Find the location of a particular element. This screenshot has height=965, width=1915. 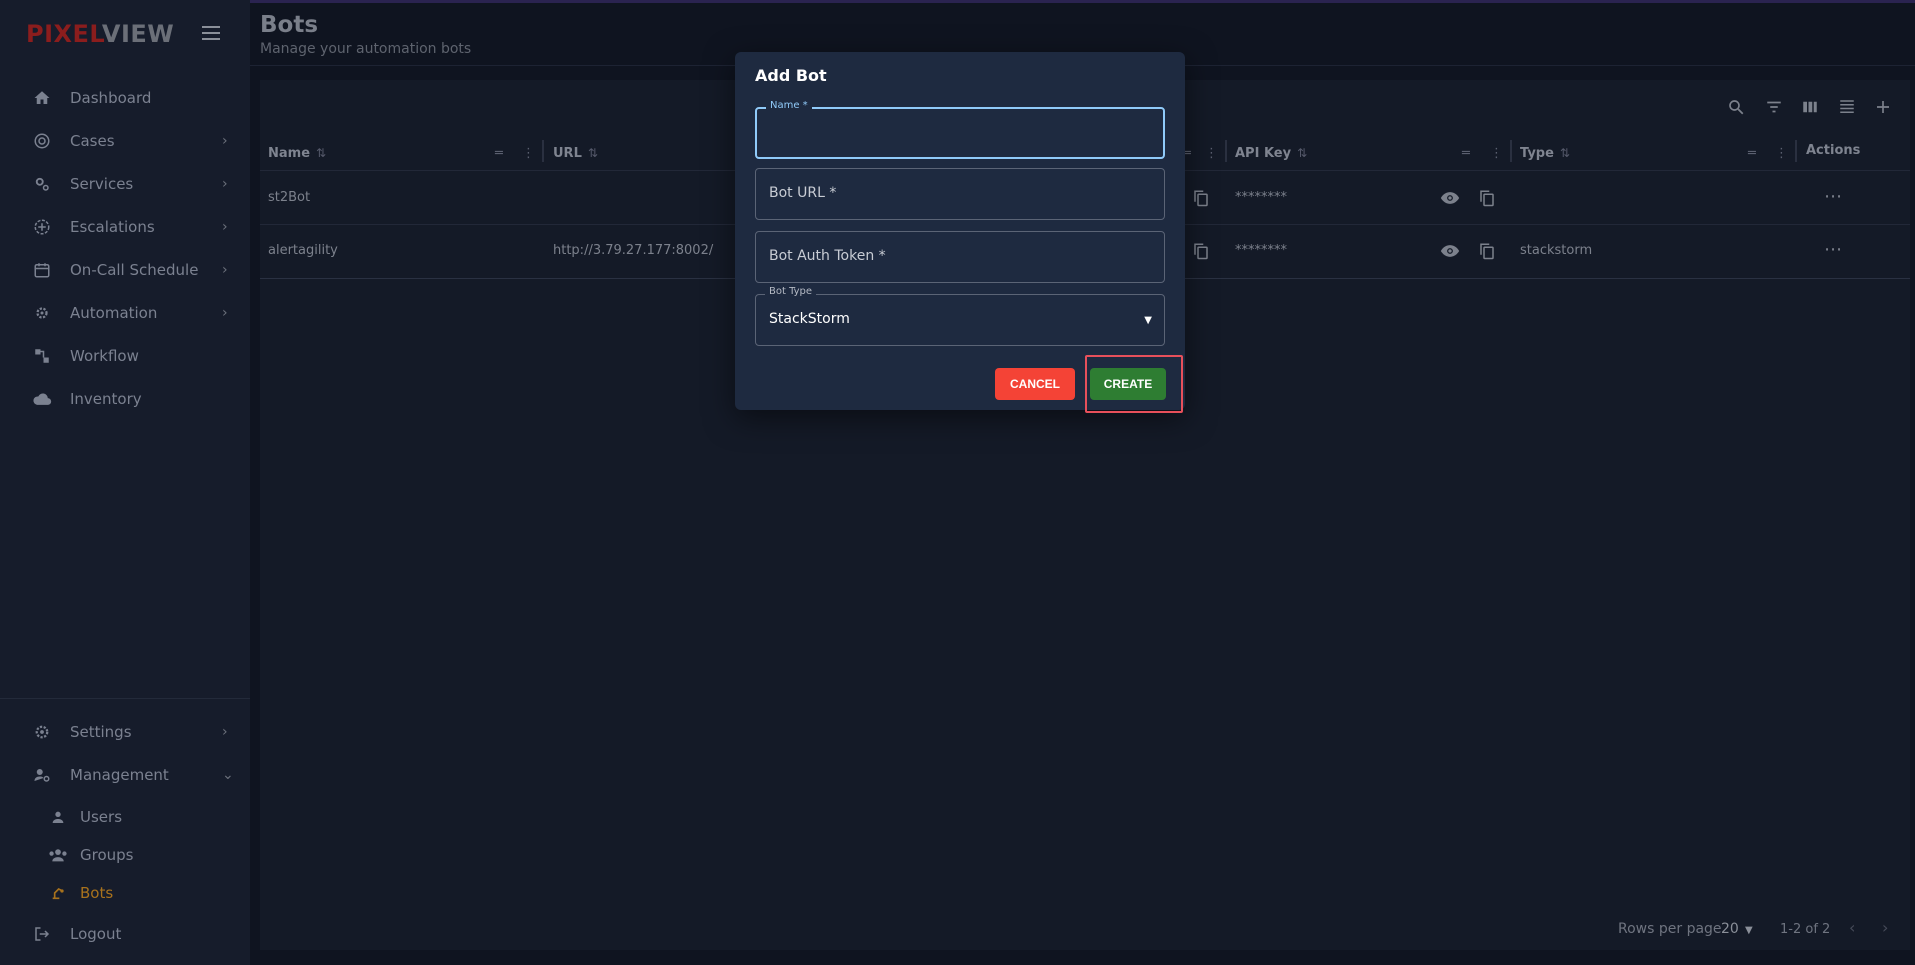

bot-url-placeholder: Bot URL * is located at coordinates (803, 193).